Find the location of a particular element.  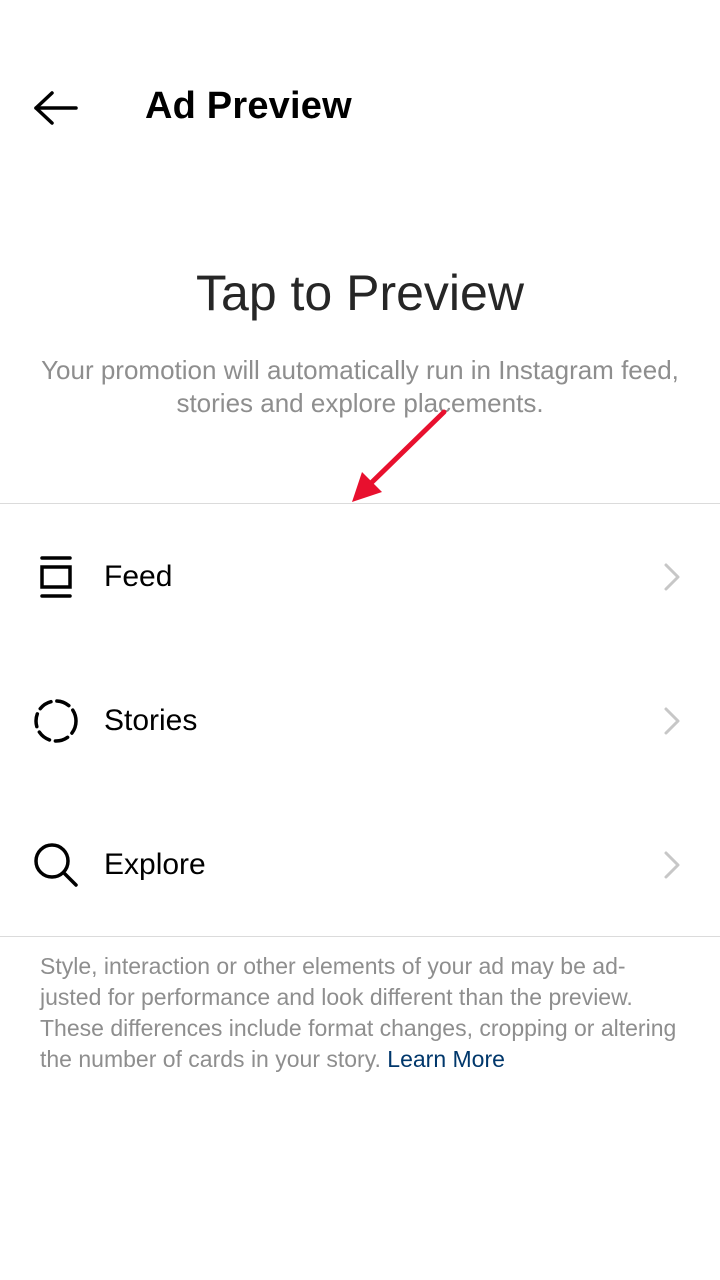

back-button is located at coordinates (56, 108).